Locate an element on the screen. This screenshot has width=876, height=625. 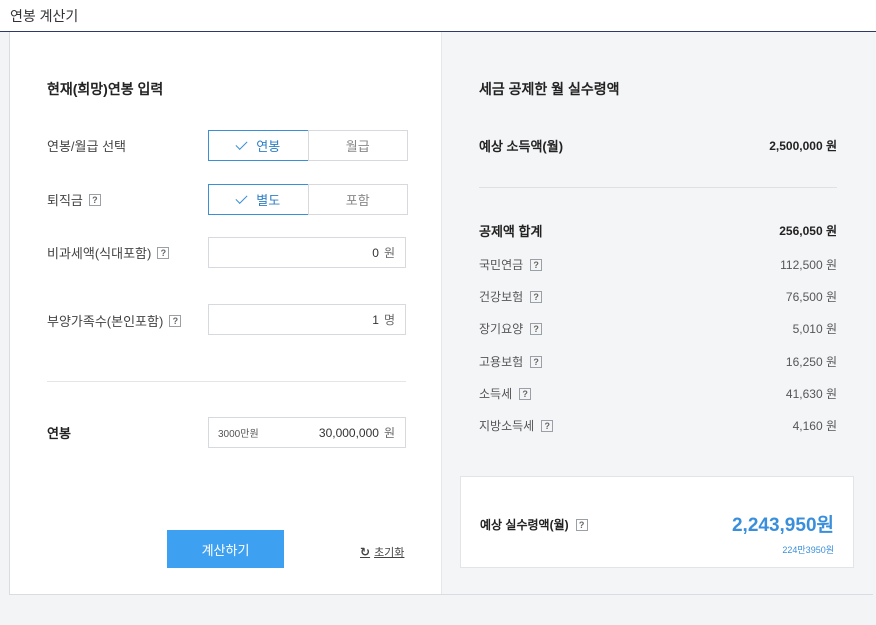
nontaxable-label: 비과세액(식대포함) ? is located at coordinates (108, 252).